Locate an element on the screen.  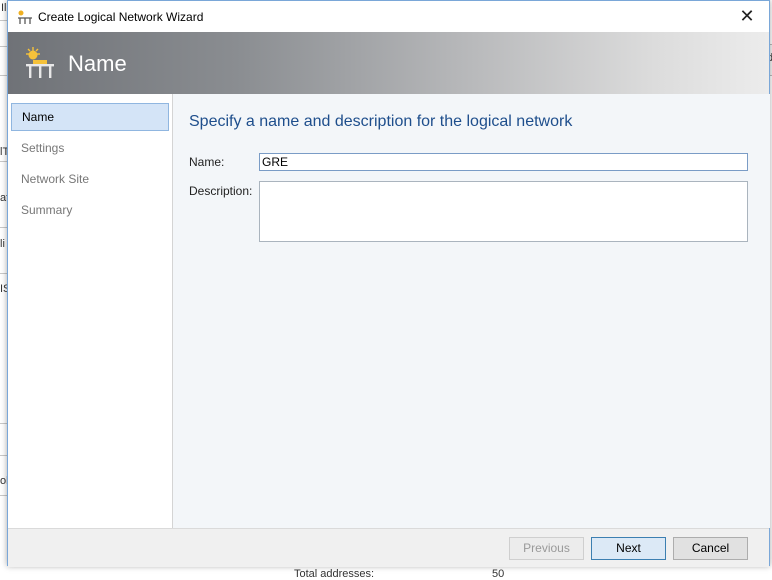
total-addresses-label: Total addresses: is located at coordinates (334, 574).